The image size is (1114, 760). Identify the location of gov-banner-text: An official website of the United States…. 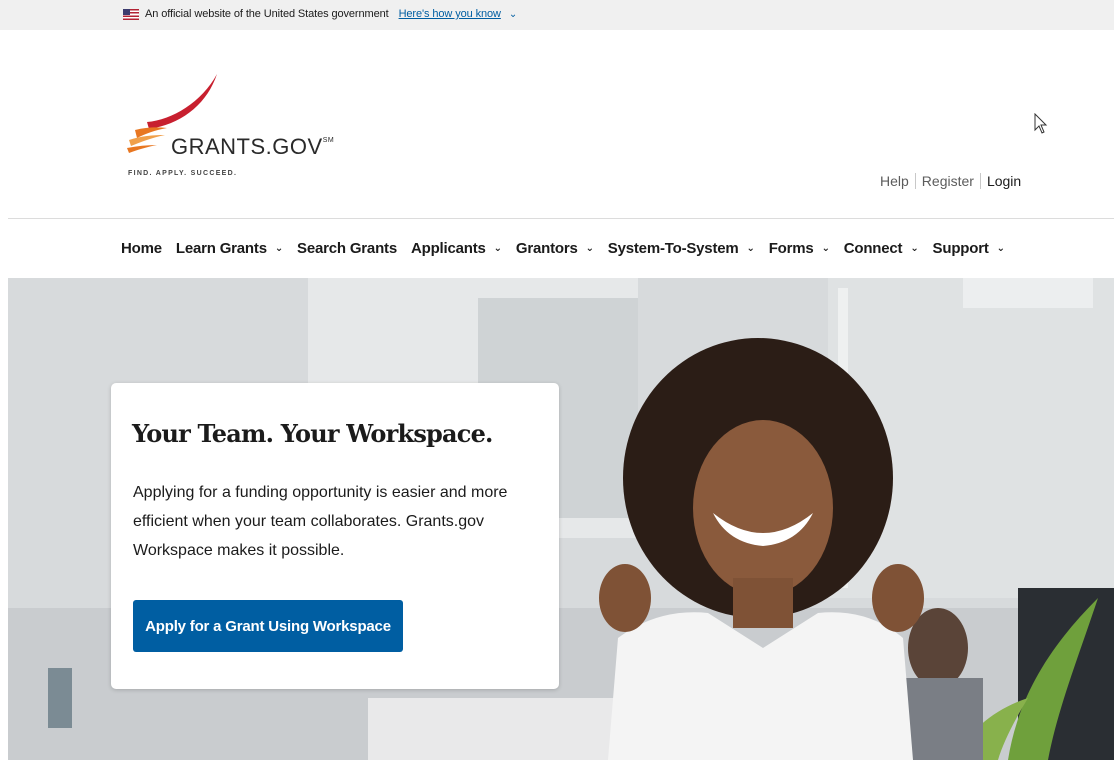
(267, 14).